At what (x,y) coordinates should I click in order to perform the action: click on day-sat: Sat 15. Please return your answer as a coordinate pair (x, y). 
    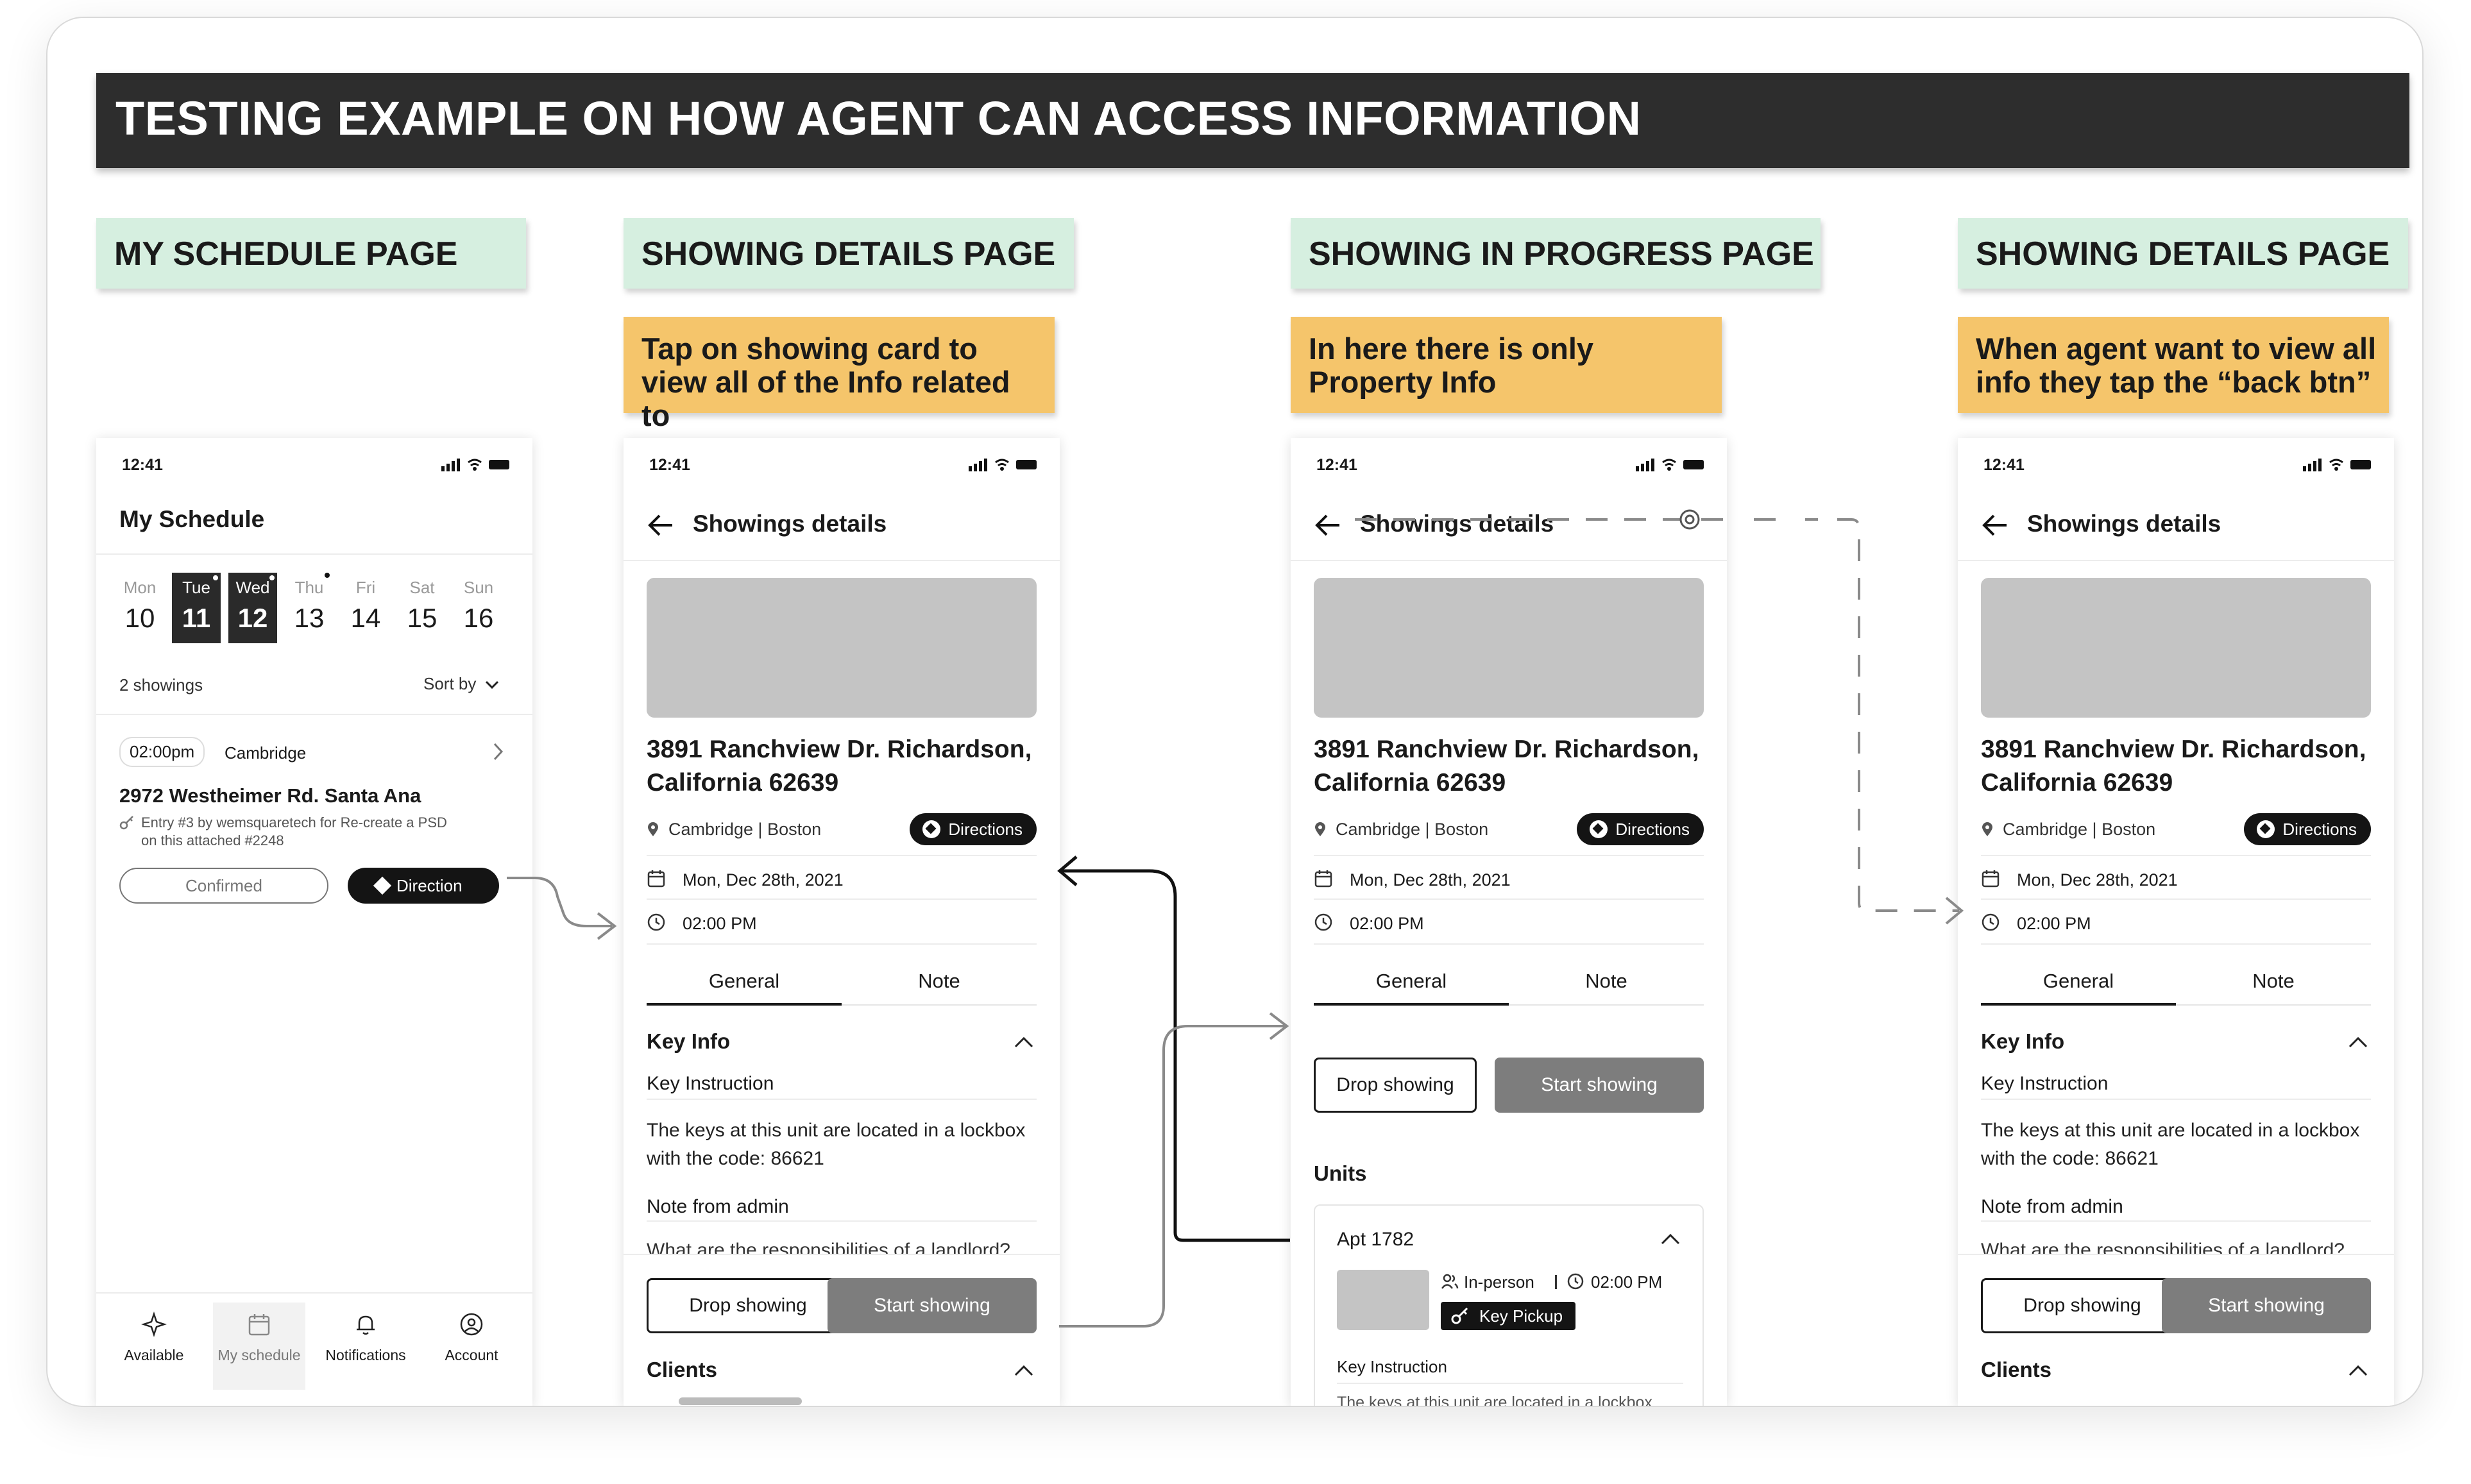
    Looking at the image, I should click on (422, 608).